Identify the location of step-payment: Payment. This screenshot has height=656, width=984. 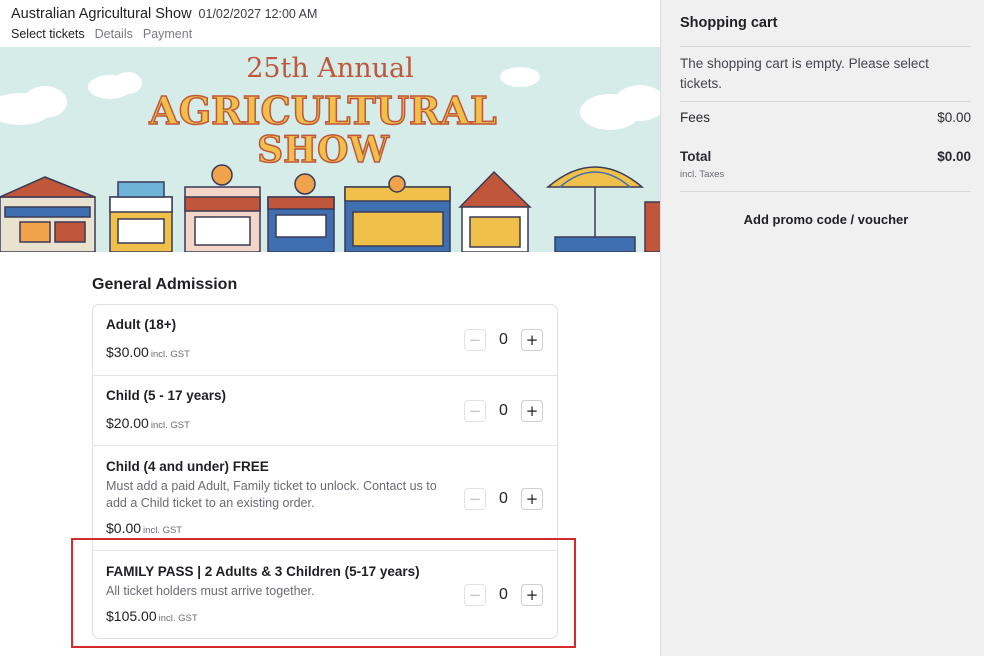
(167, 34).